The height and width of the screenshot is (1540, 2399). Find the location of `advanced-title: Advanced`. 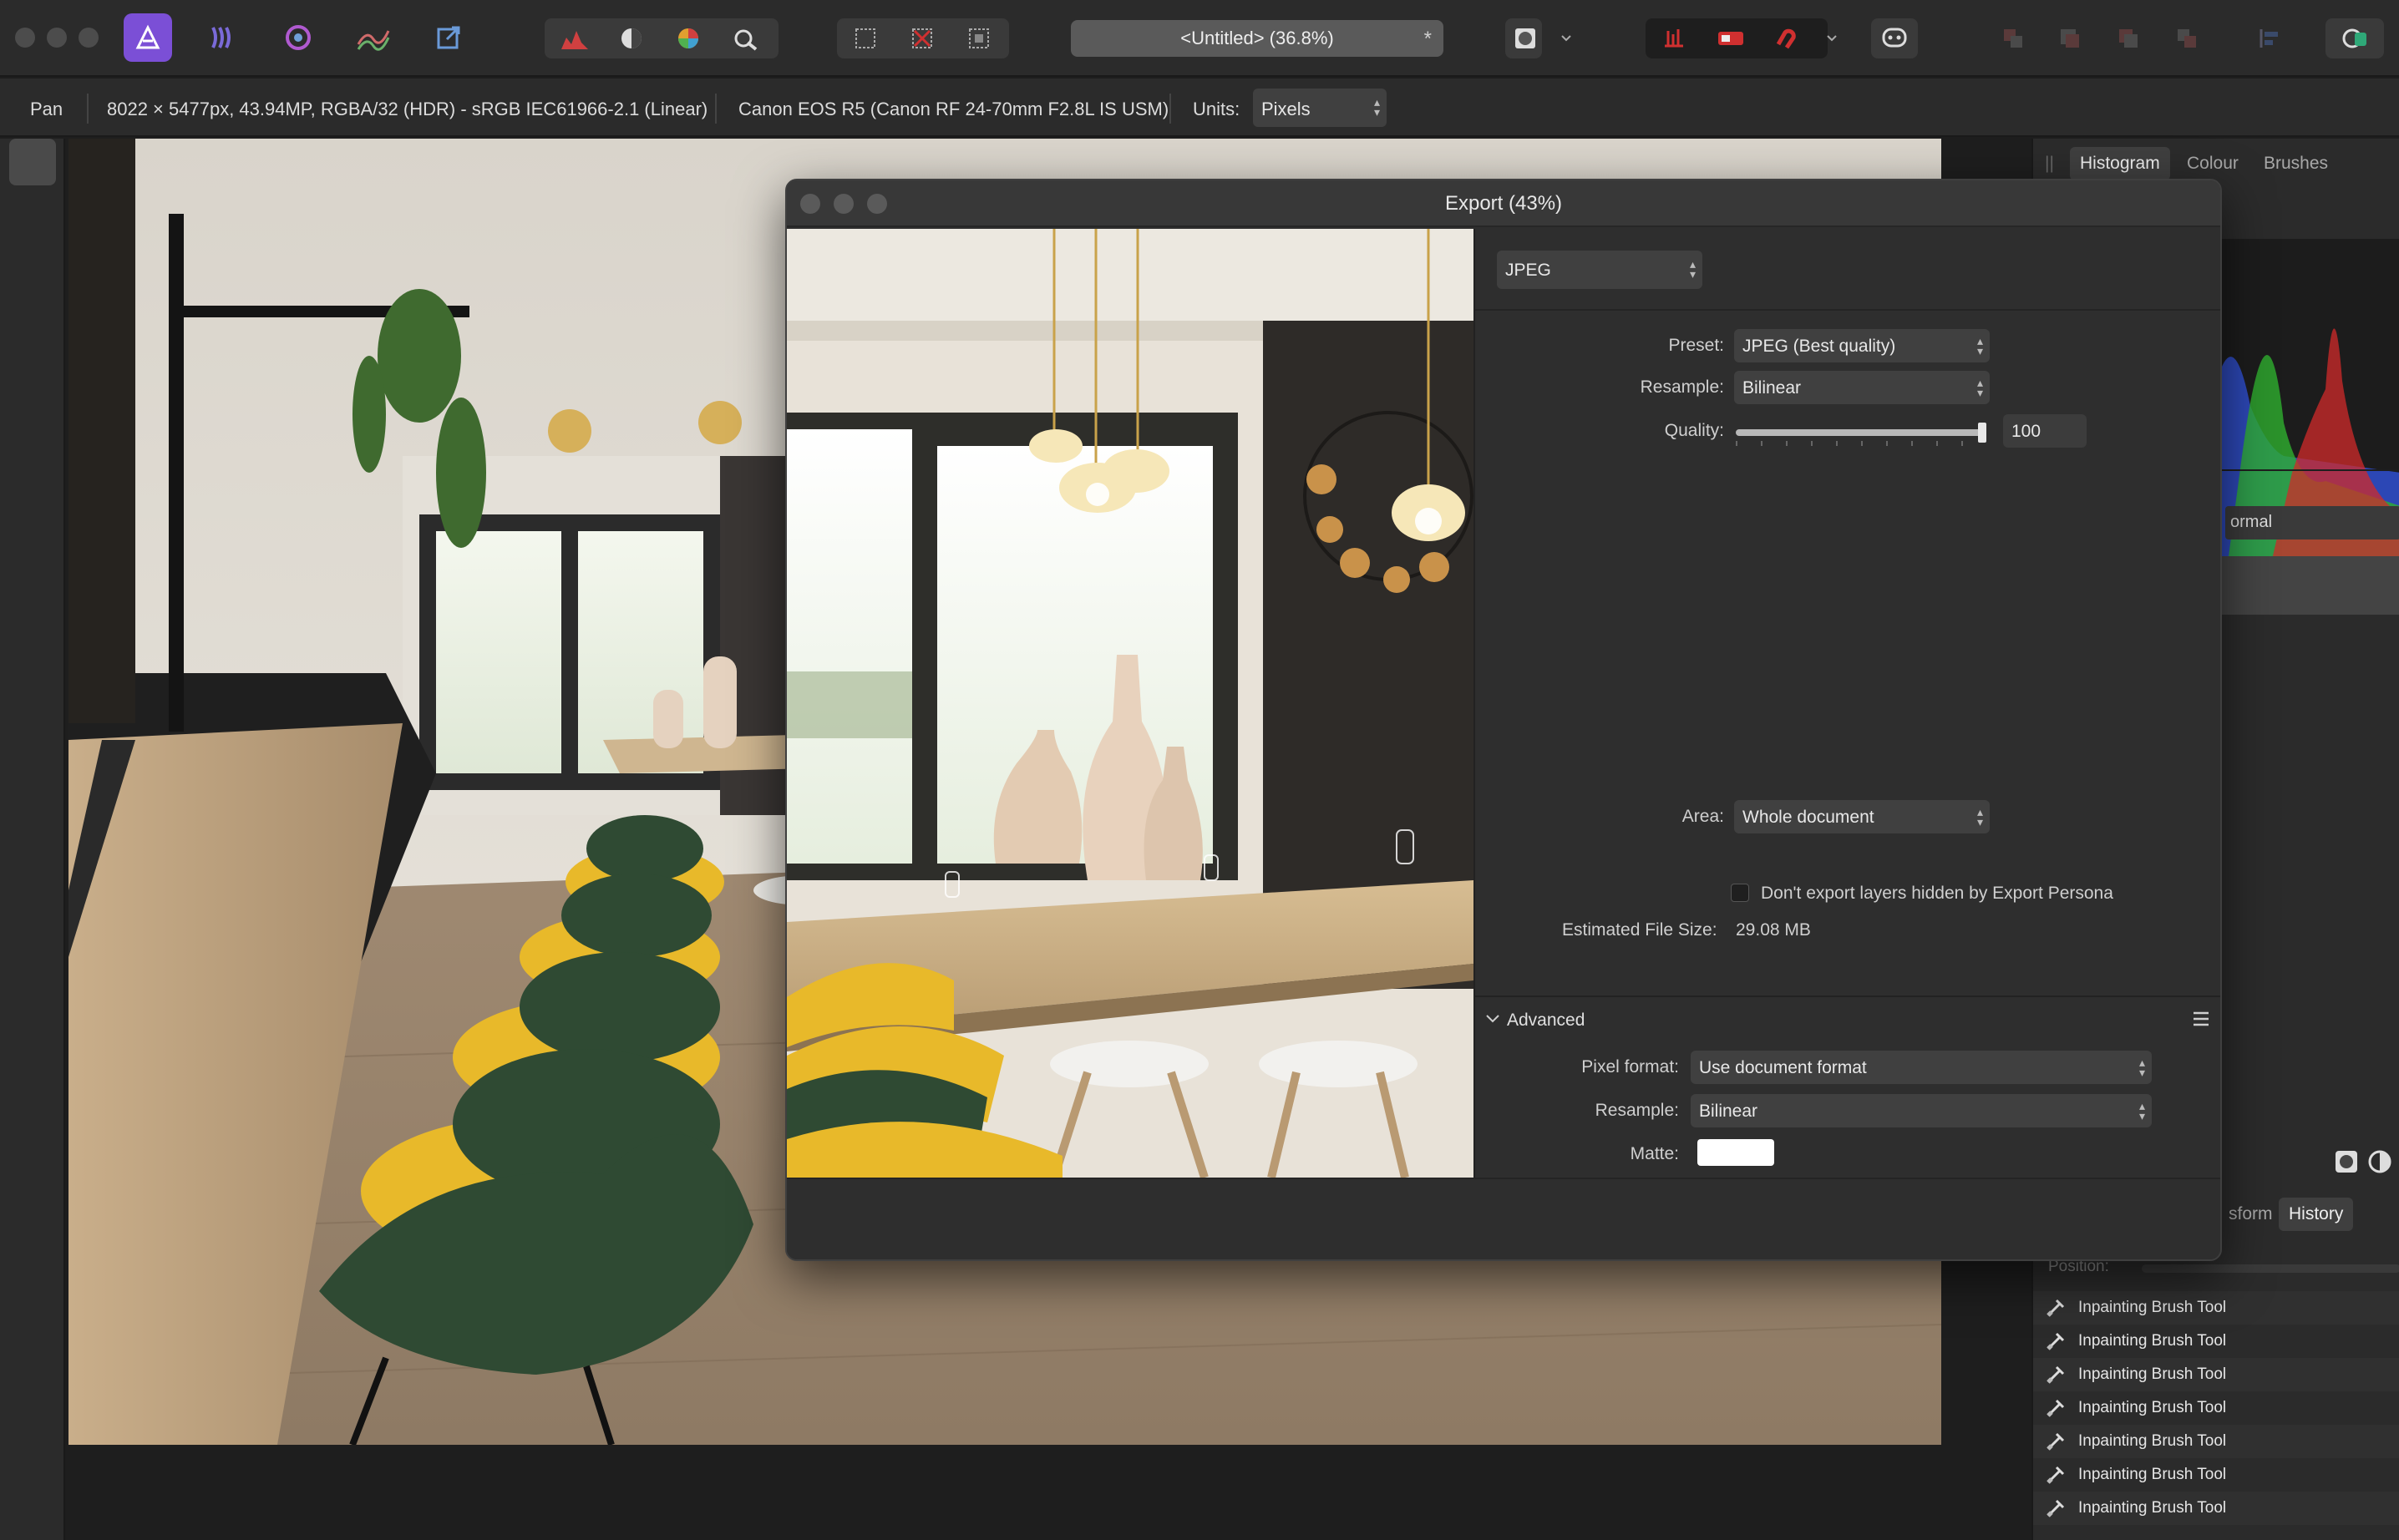

advanced-title: Advanced is located at coordinates (1546, 1021).